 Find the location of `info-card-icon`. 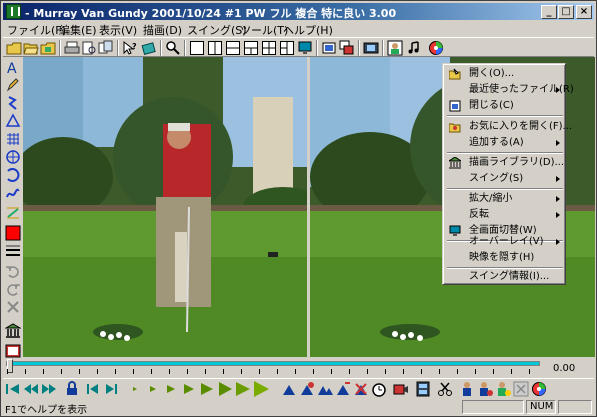

info-card-icon is located at coordinates (13, 351).